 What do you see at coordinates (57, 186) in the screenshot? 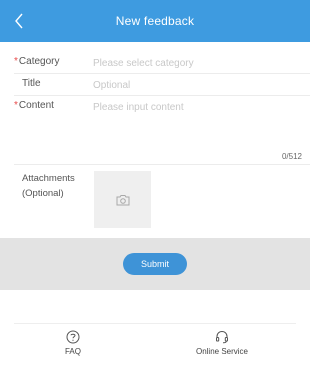
I see `attachments-label: Attachments (Optional)` at bounding box center [57, 186].